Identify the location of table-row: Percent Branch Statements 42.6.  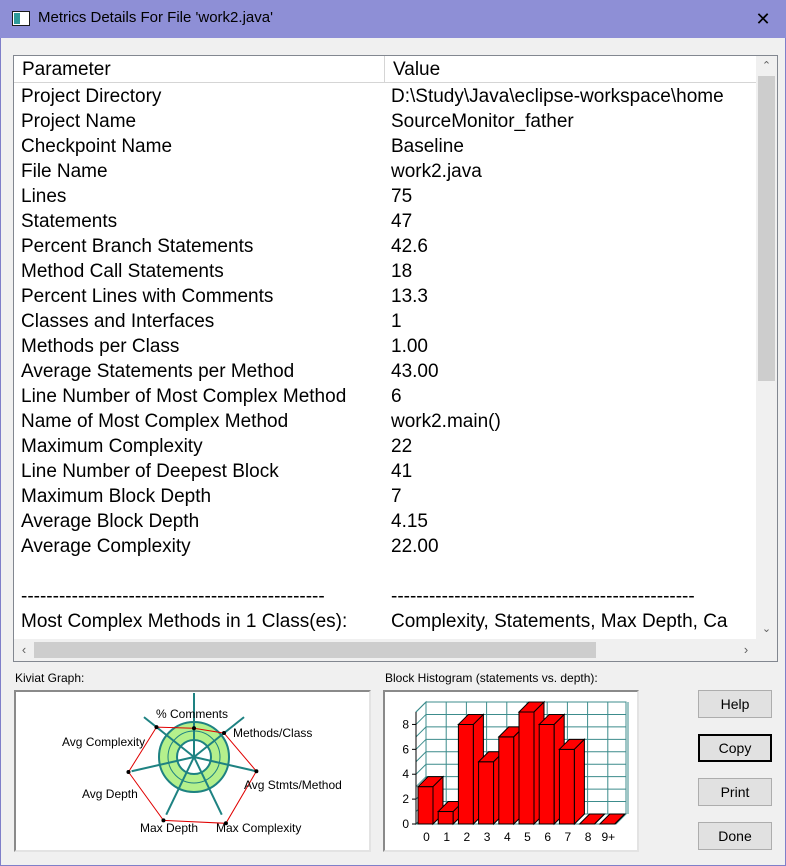
(385, 246).